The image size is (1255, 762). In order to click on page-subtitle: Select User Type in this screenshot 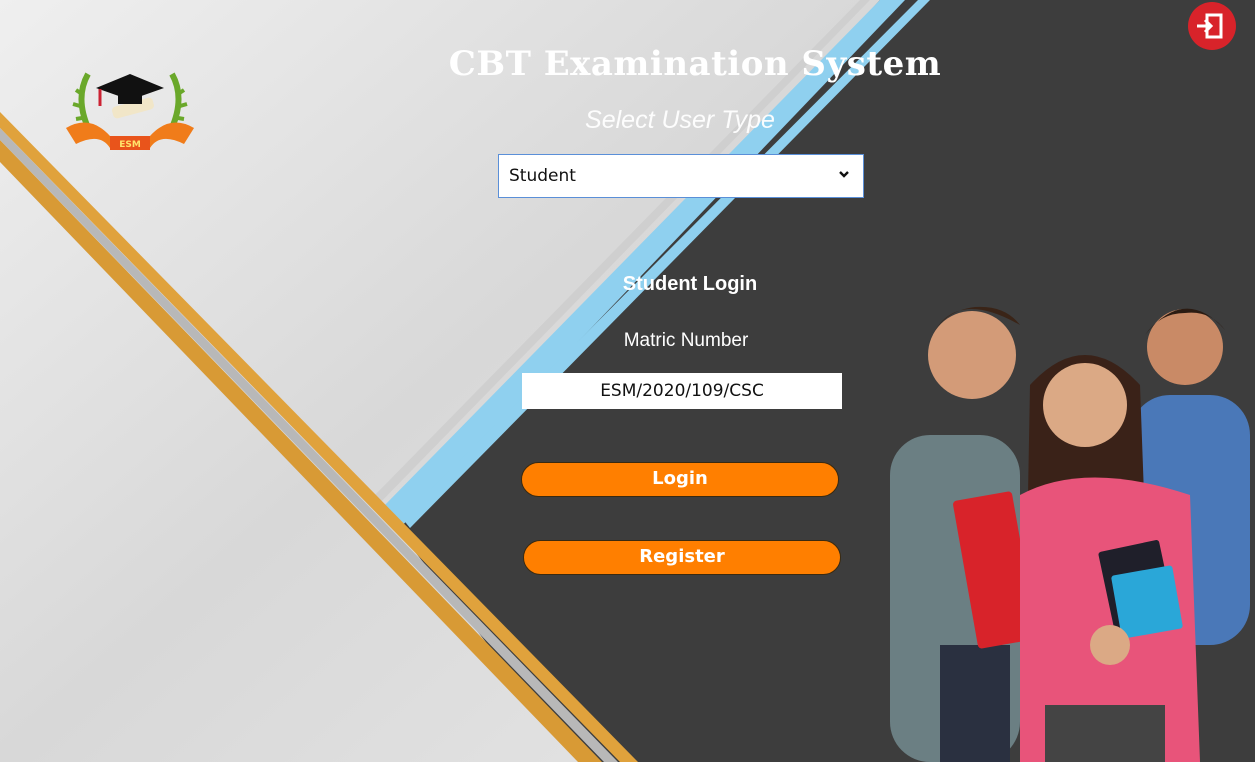, I will do `click(680, 120)`.